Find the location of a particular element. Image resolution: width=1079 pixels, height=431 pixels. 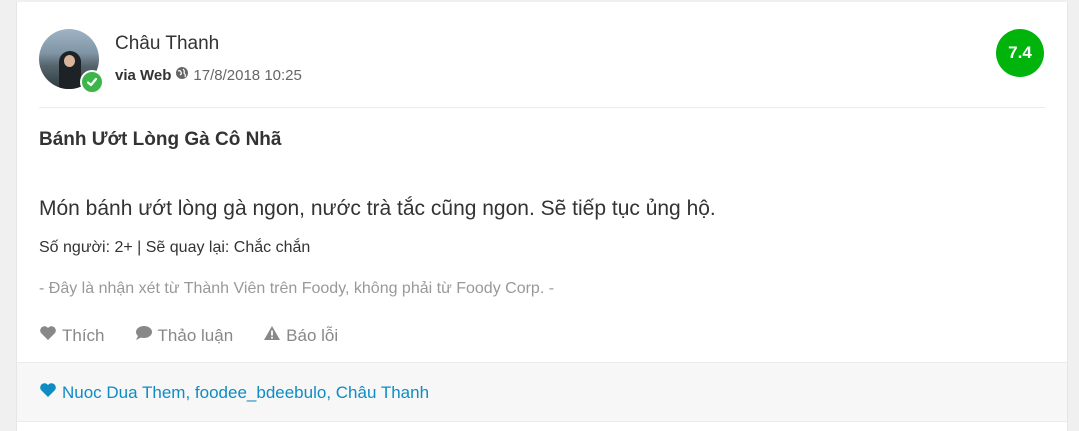

discuss-button: Thảo luận is located at coordinates (184, 335).